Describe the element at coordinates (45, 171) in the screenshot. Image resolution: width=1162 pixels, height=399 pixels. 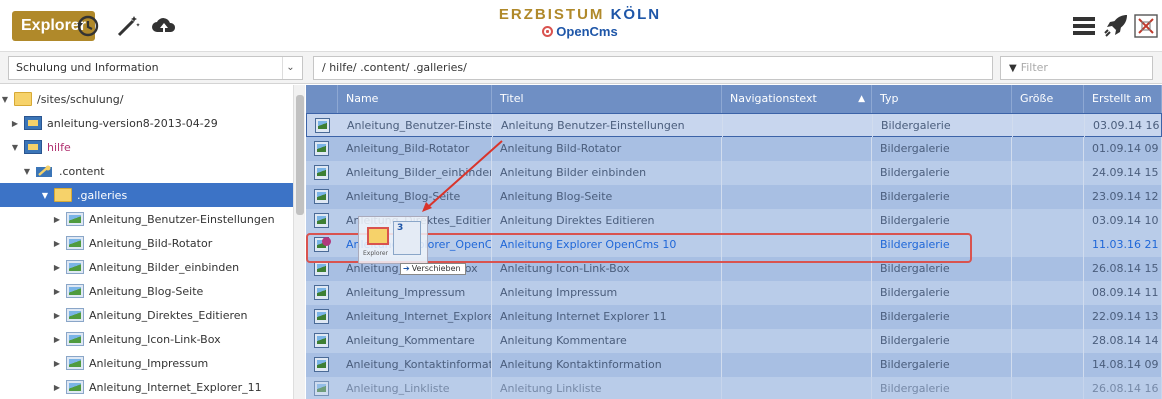
I see `wrench-folder-icon` at that location.